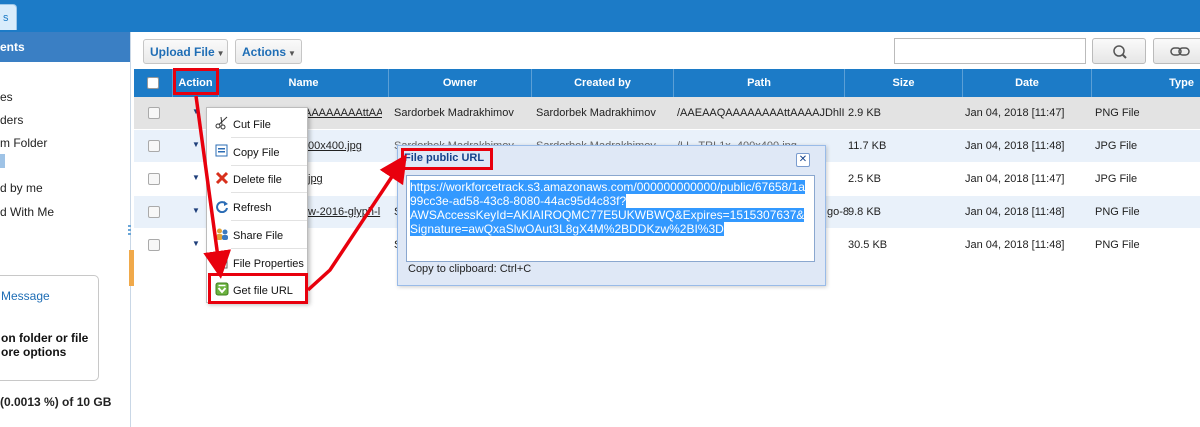  I want to click on column-type: Type, so click(1146, 83).